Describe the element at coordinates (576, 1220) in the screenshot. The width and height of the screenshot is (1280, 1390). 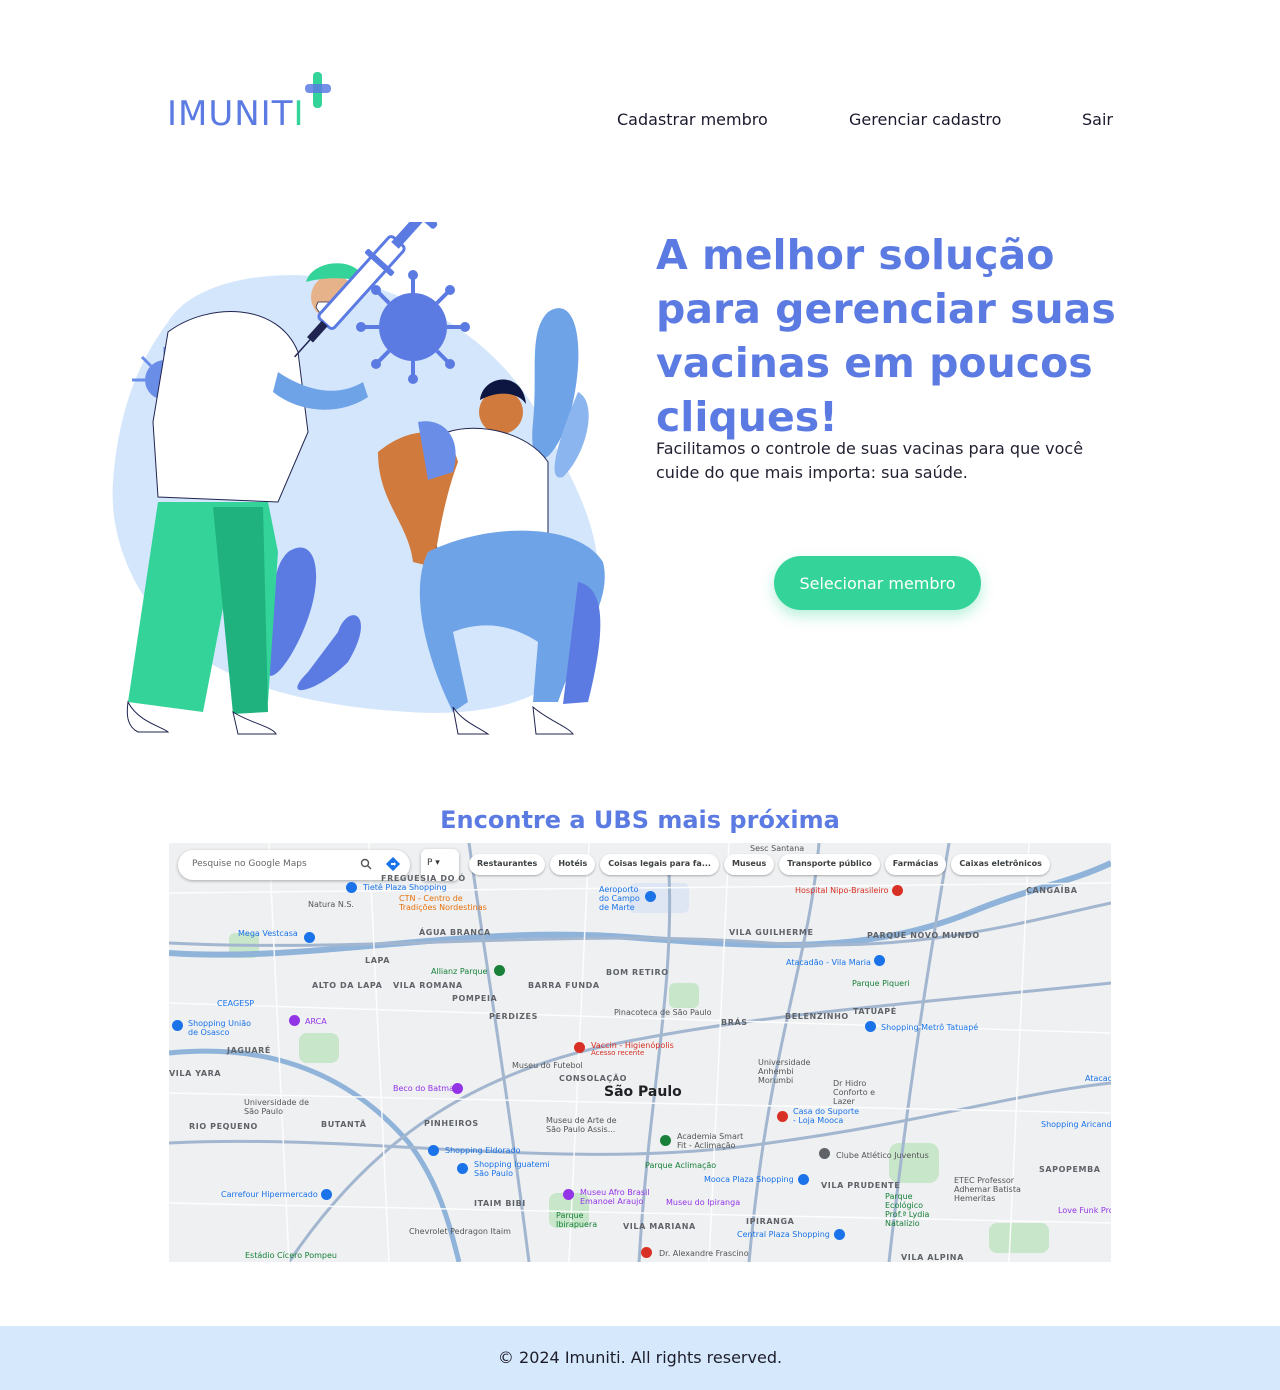
I see `poi-label: Parque Ibirapuera` at that location.